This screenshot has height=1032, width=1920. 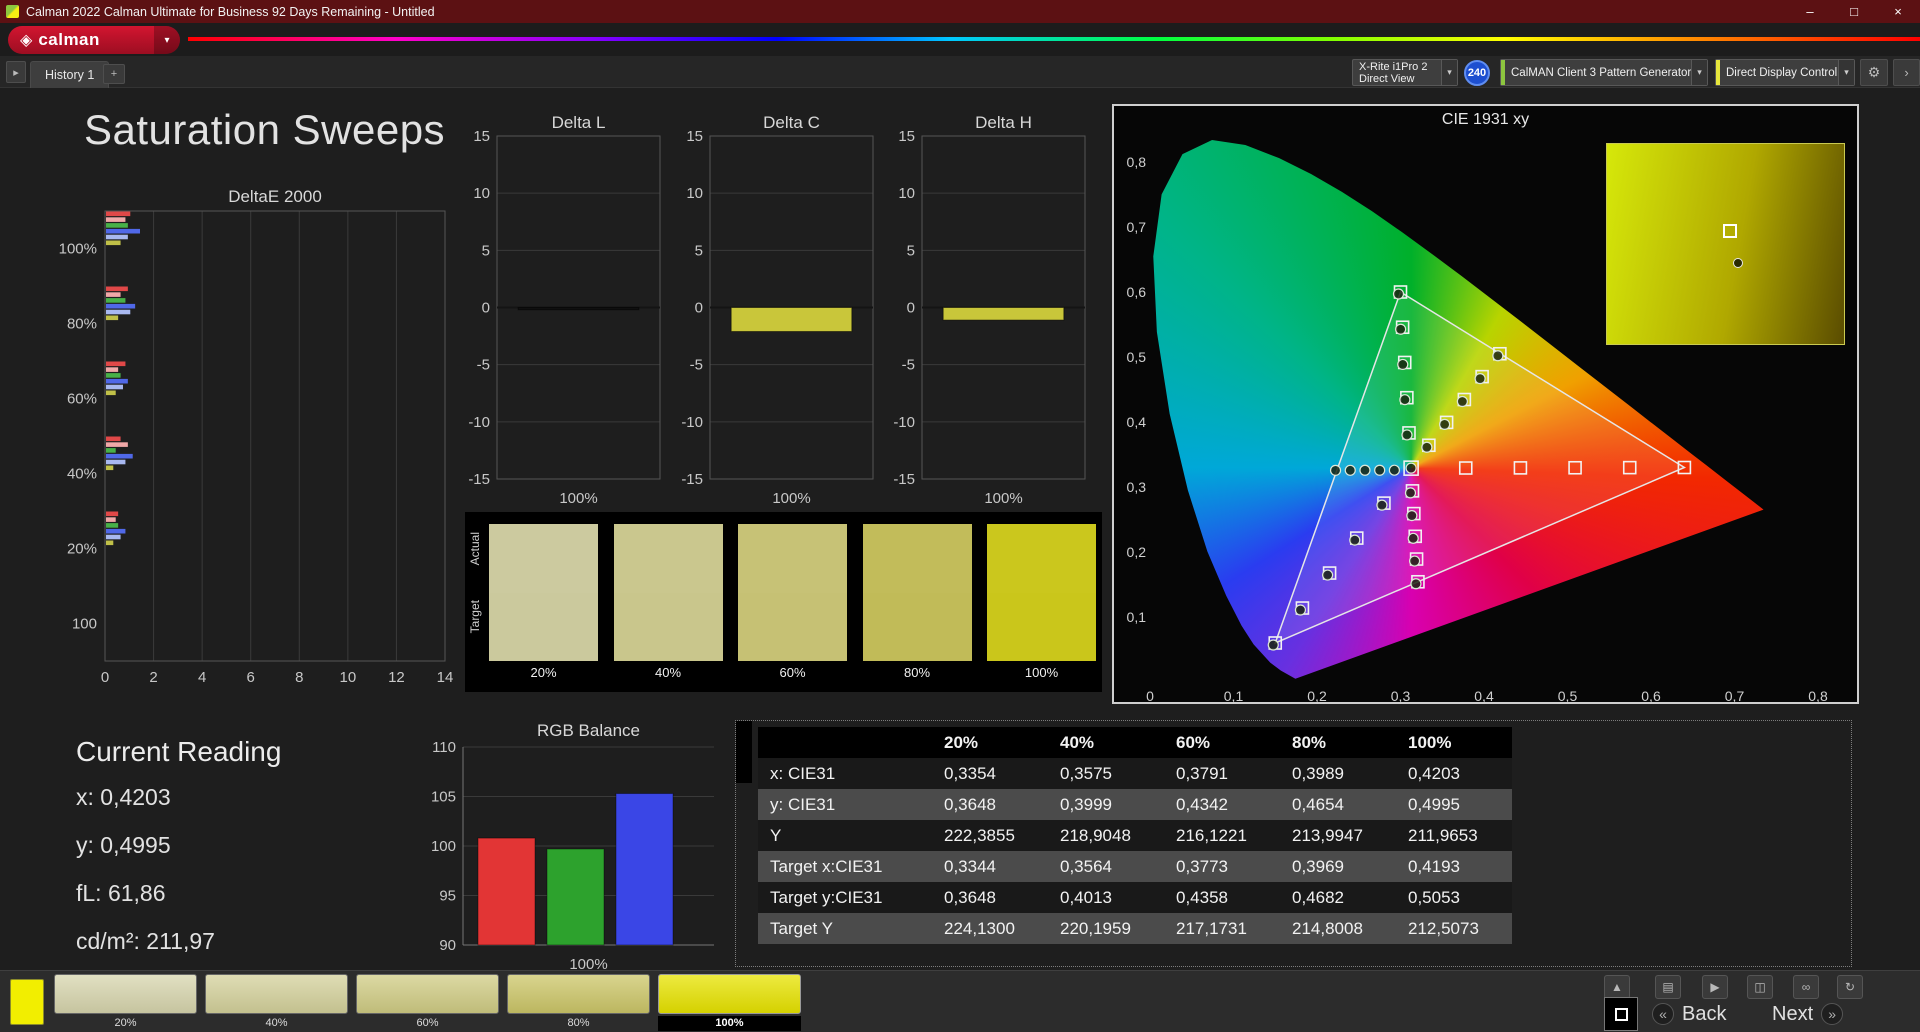 What do you see at coordinates (1854, 11) in the screenshot?
I see `maximize-button: □` at bounding box center [1854, 11].